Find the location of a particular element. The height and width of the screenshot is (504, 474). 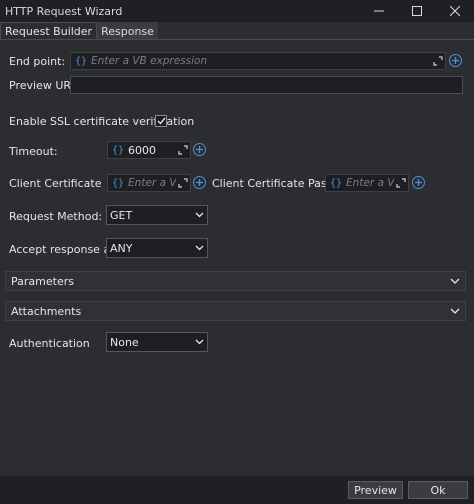

request-method-value: GET is located at coordinates (121, 215).